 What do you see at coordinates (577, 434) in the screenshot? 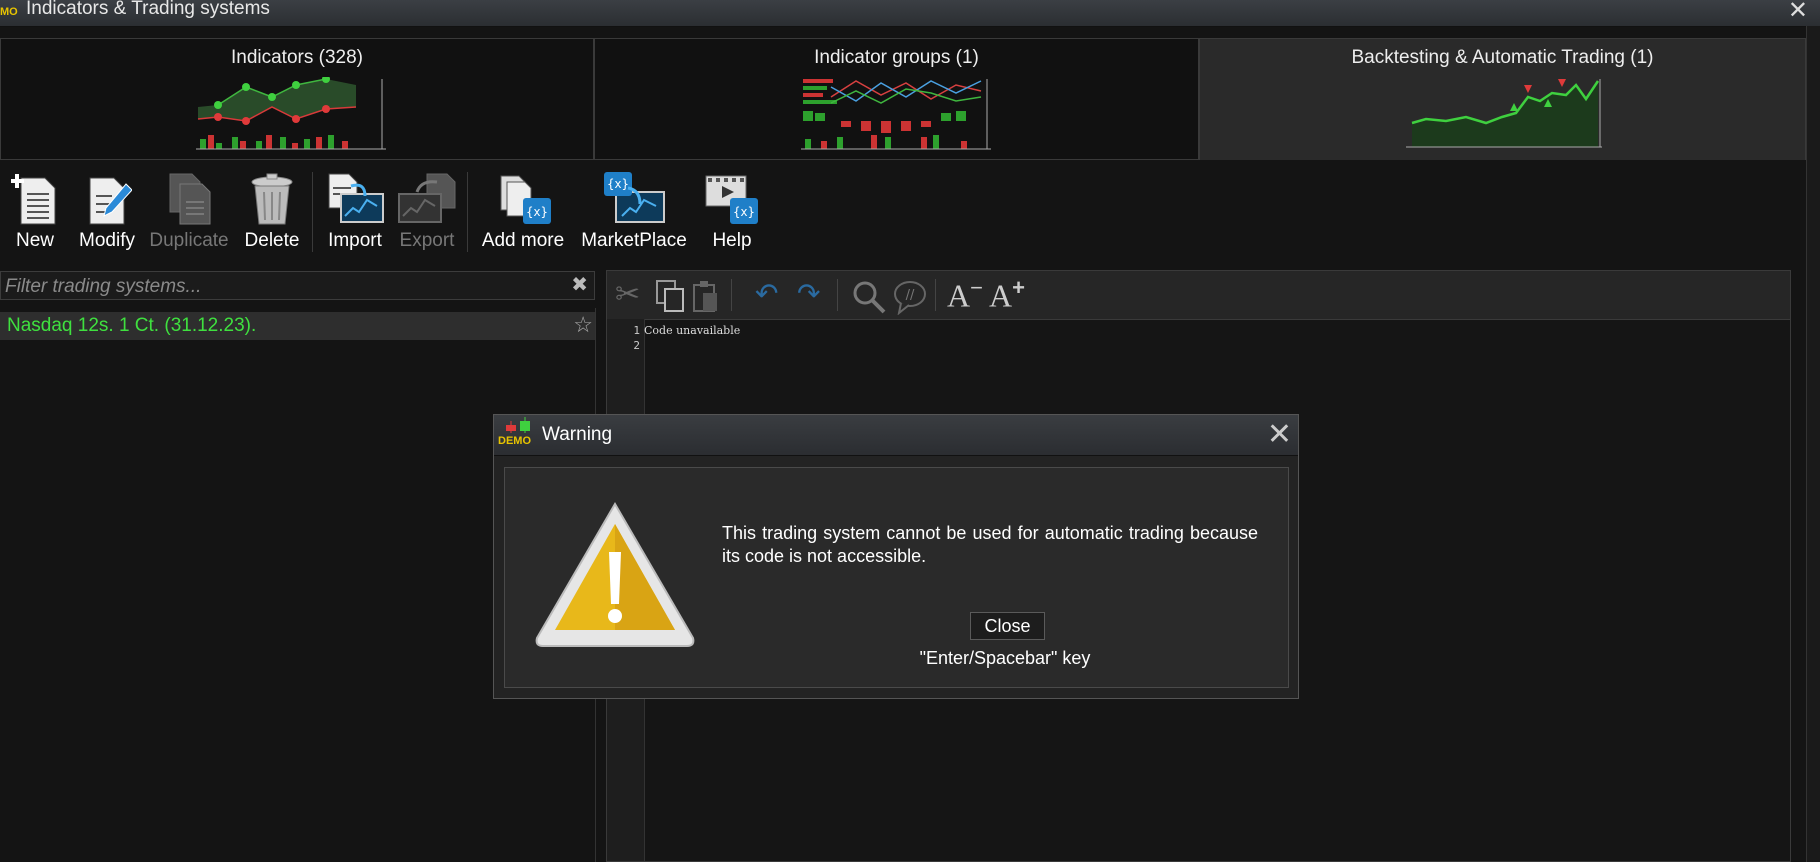
I see `dialog-title: Warning` at bounding box center [577, 434].